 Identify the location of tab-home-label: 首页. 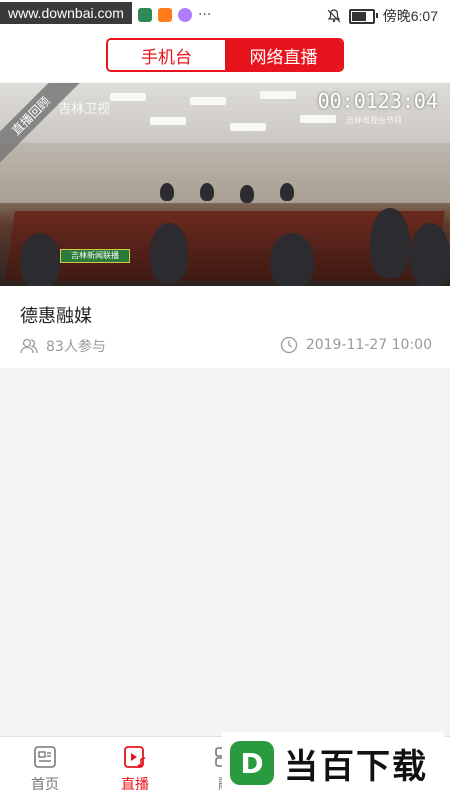
(45, 785).